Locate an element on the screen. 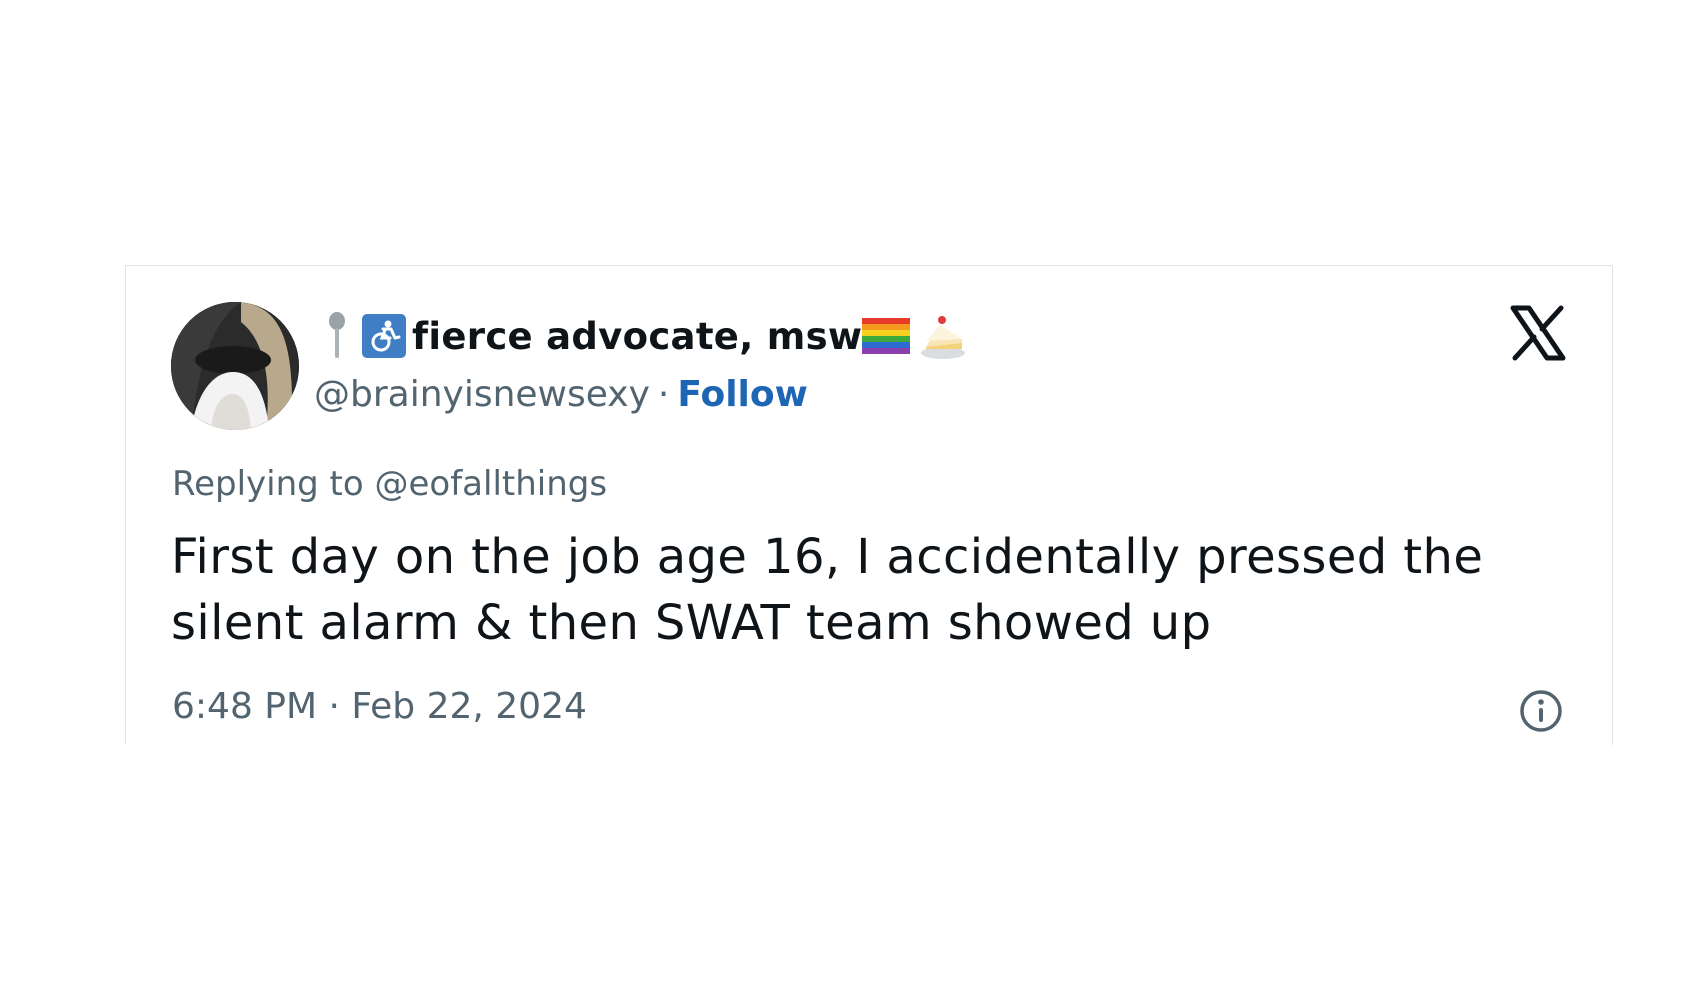 The image size is (1690, 990). name-row: fierce advocate, msw is located at coordinates (647, 336).